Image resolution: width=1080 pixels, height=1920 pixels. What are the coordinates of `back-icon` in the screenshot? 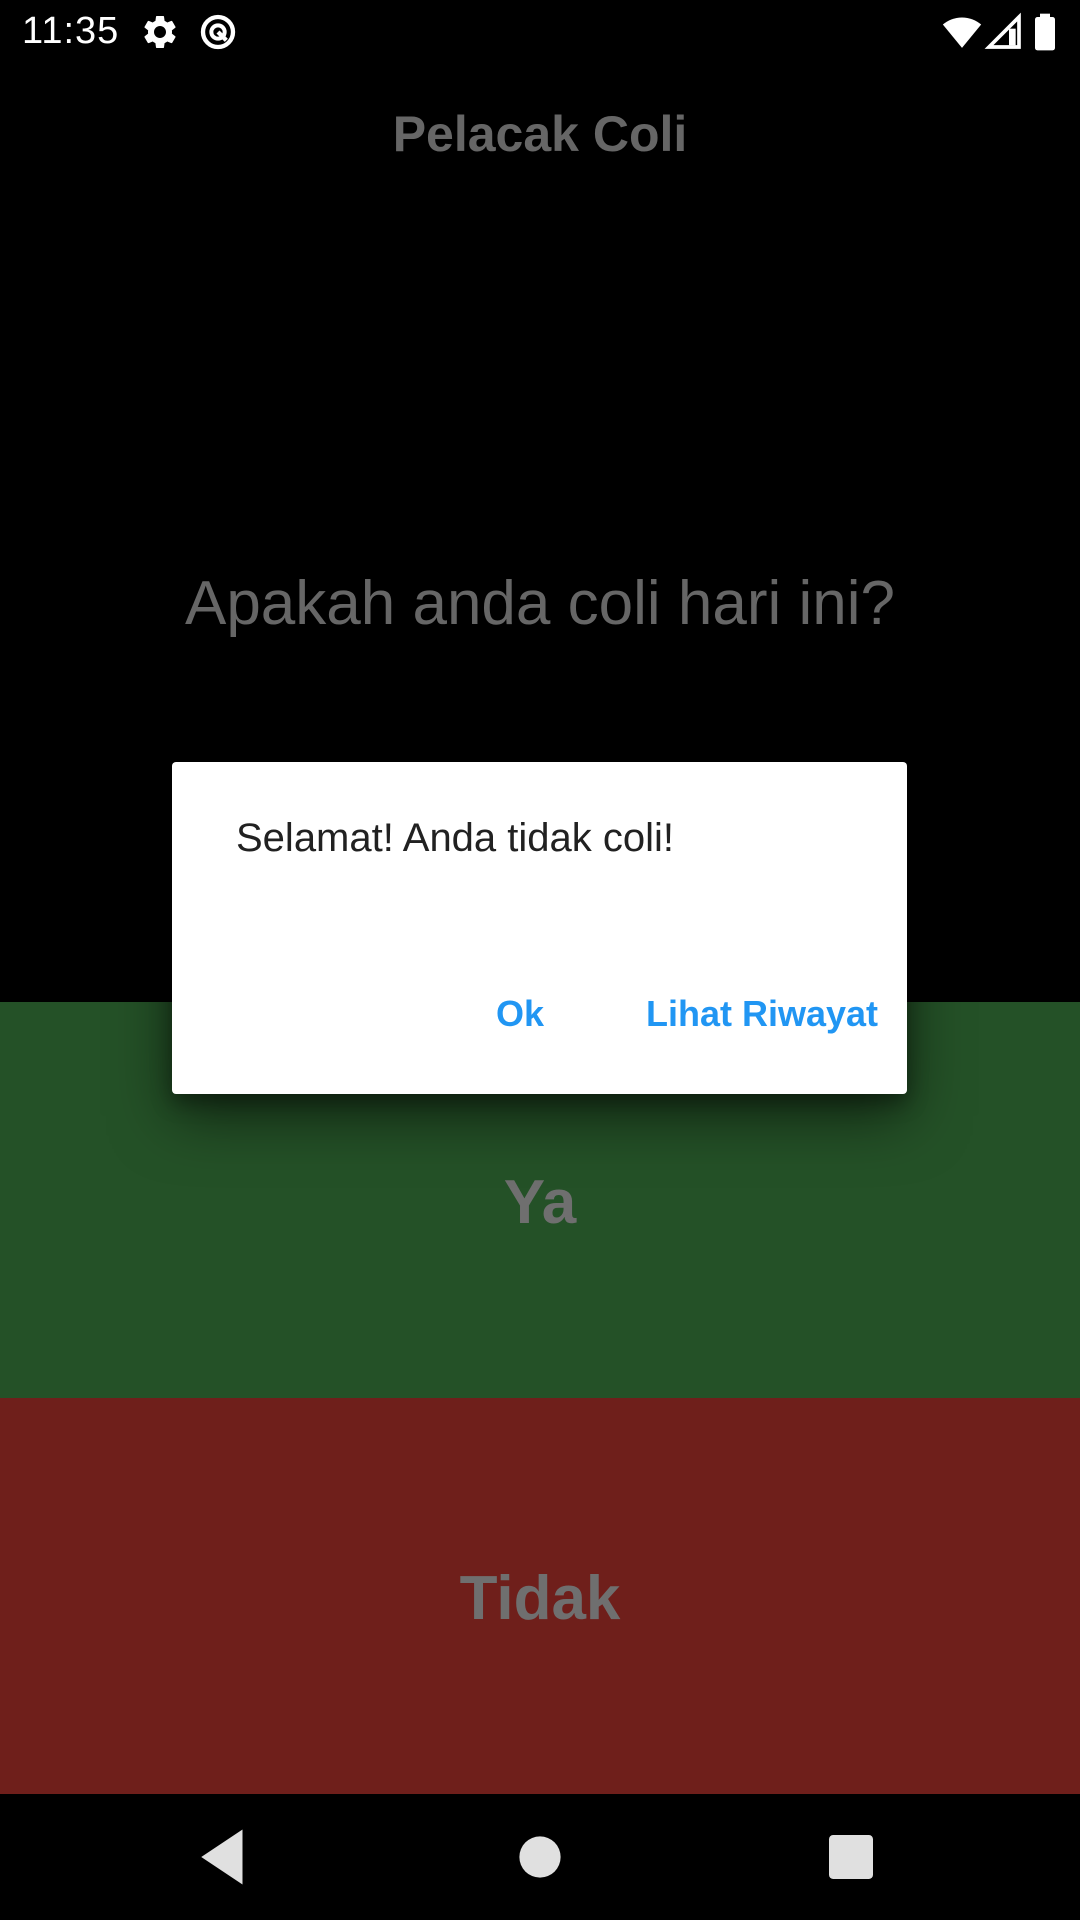 It's located at (226, 1857).